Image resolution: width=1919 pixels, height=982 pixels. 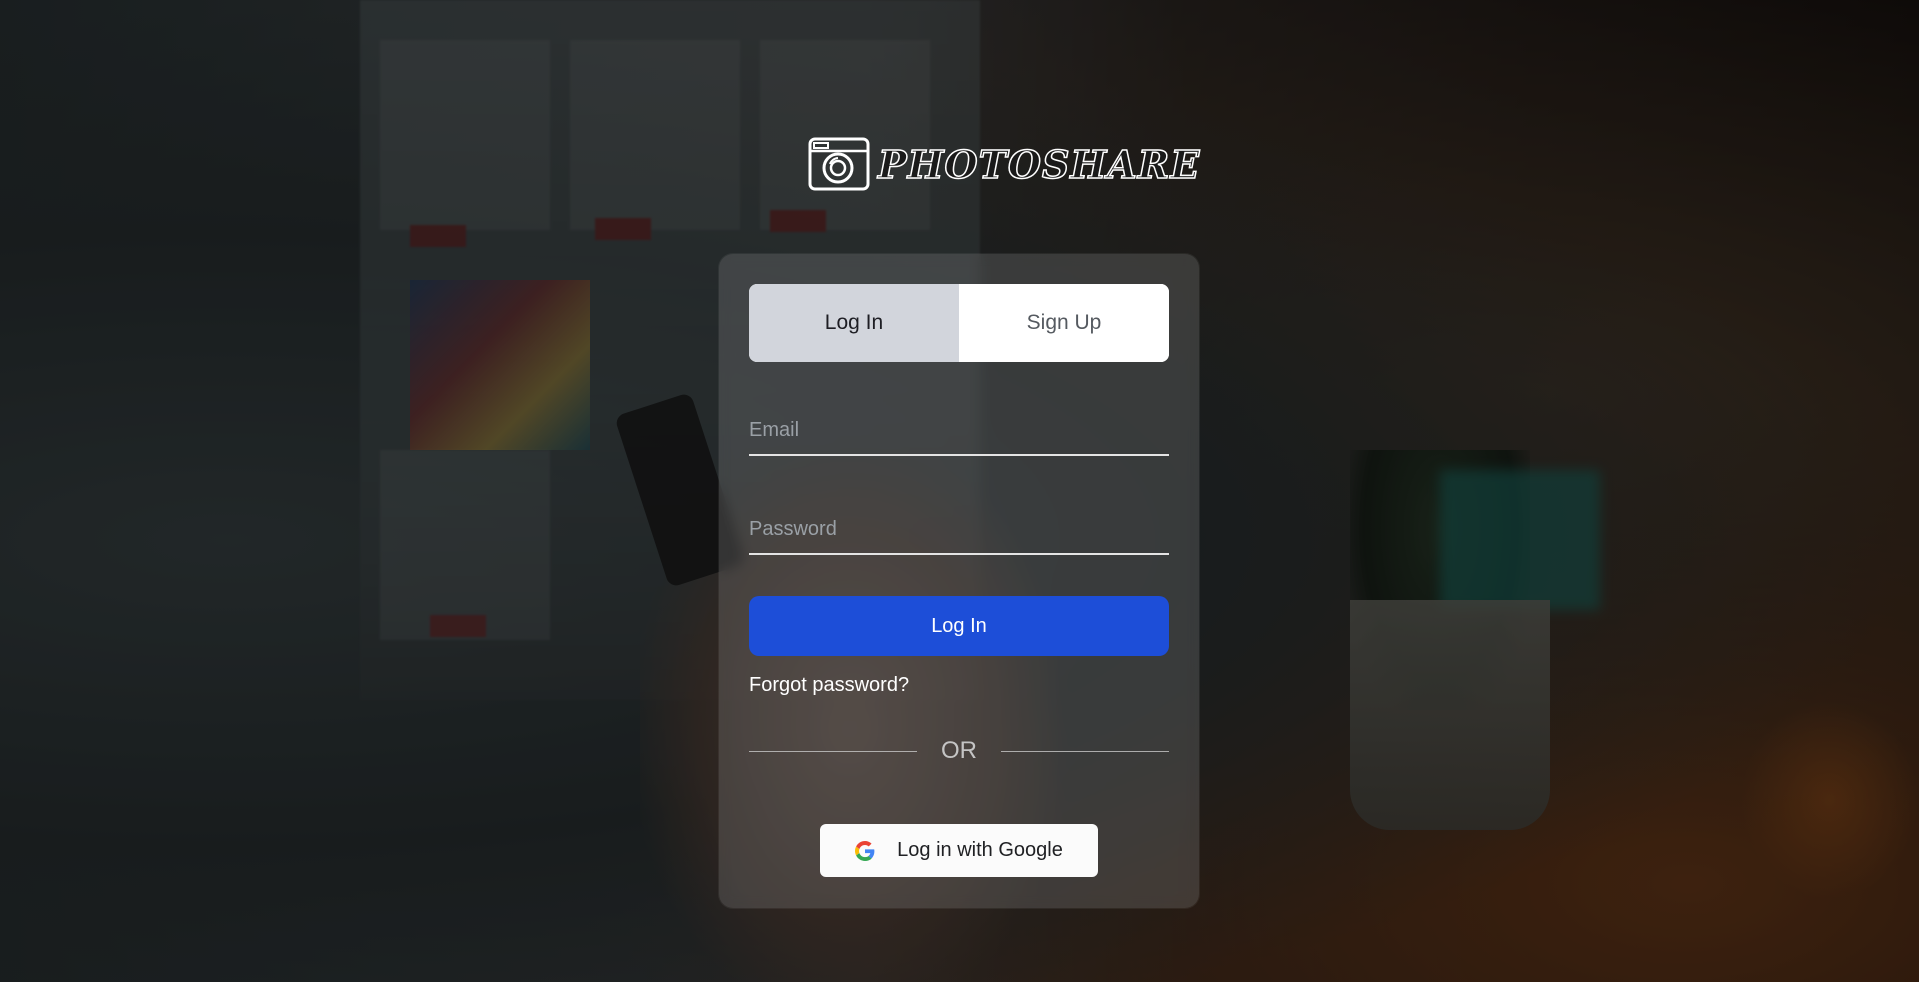 What do you see at coordinates (829, 685) in the screenshot?
I see `forgot-password-link: Forgot password?` at bounding box center [829, 685].